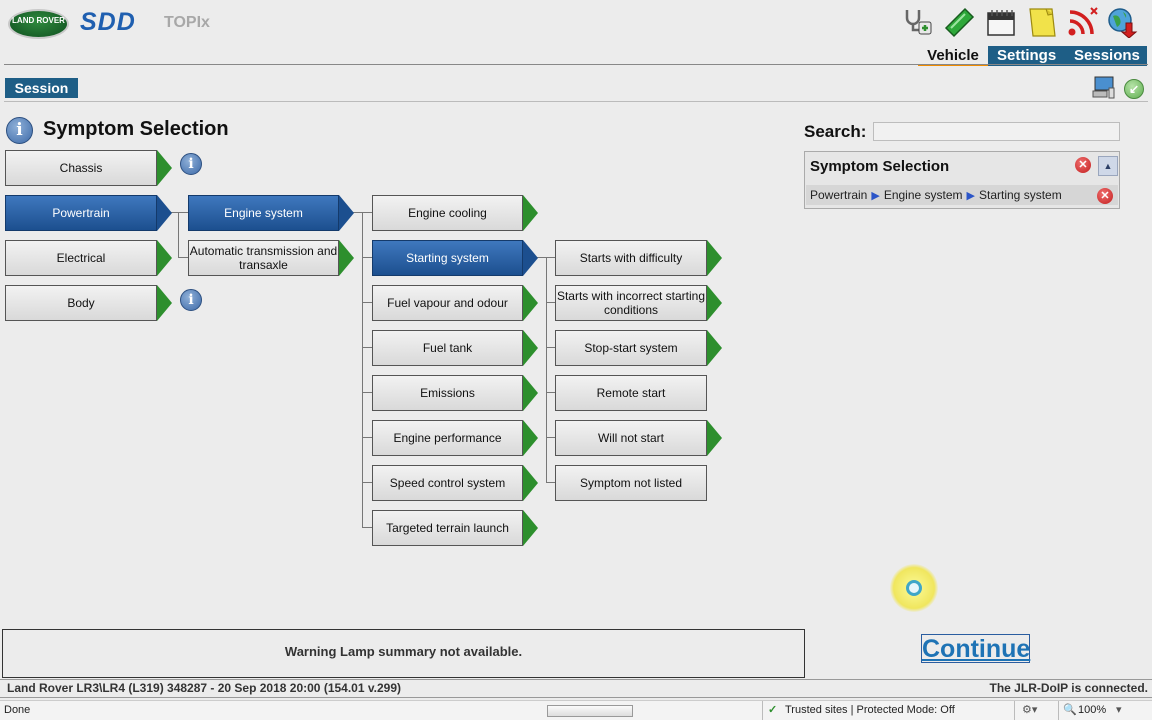 The image size is (1152, 720). What do you see at coordinates (81, 213) in the screenshot?
I see `node-label: Powertrain` at bounding box center [81, 213].